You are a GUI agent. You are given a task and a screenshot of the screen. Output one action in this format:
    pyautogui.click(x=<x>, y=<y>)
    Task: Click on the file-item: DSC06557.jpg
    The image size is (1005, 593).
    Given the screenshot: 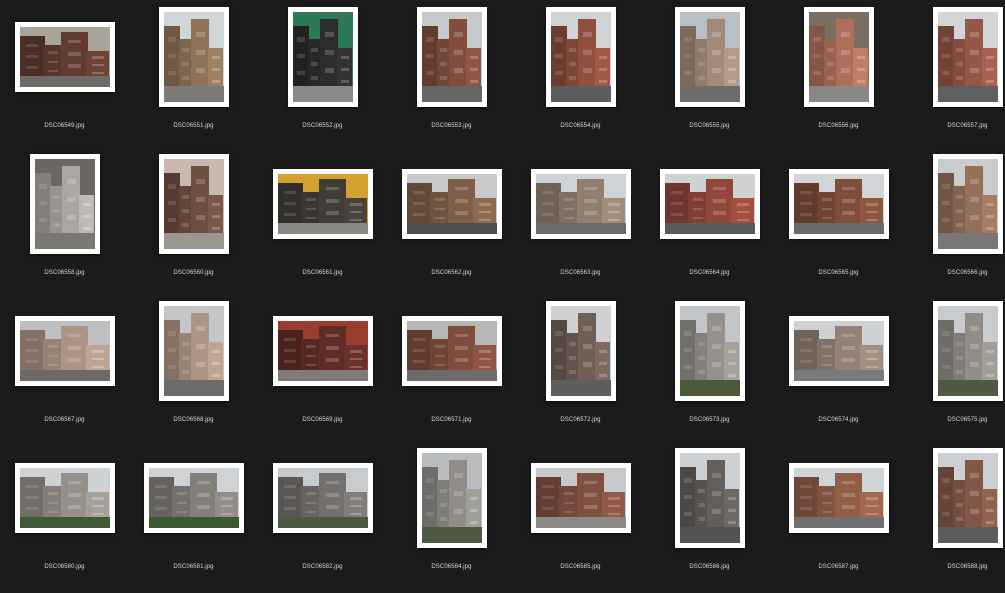 What is the action you would take?
    pyautogui.click(x=954, y=78)
    